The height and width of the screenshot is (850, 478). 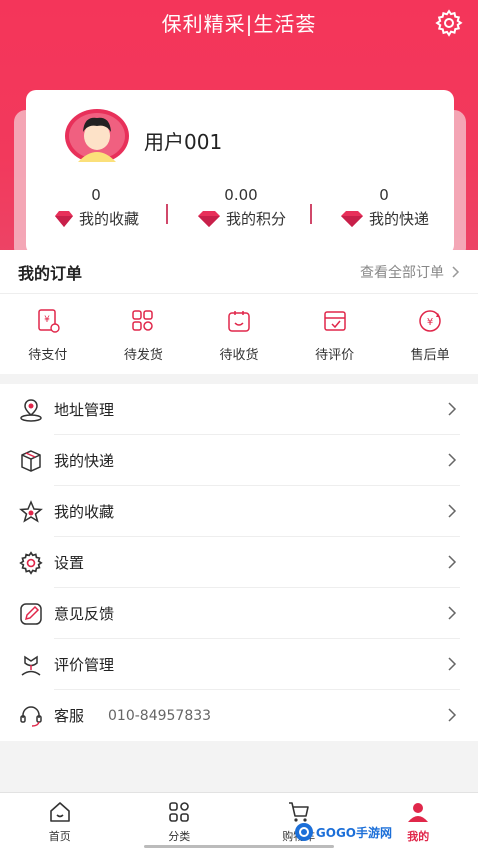 What do you see at coordinates (335, 335) in the screenshot?
I see `order-pending-review: 待评价` at bounding box center [335, 335].